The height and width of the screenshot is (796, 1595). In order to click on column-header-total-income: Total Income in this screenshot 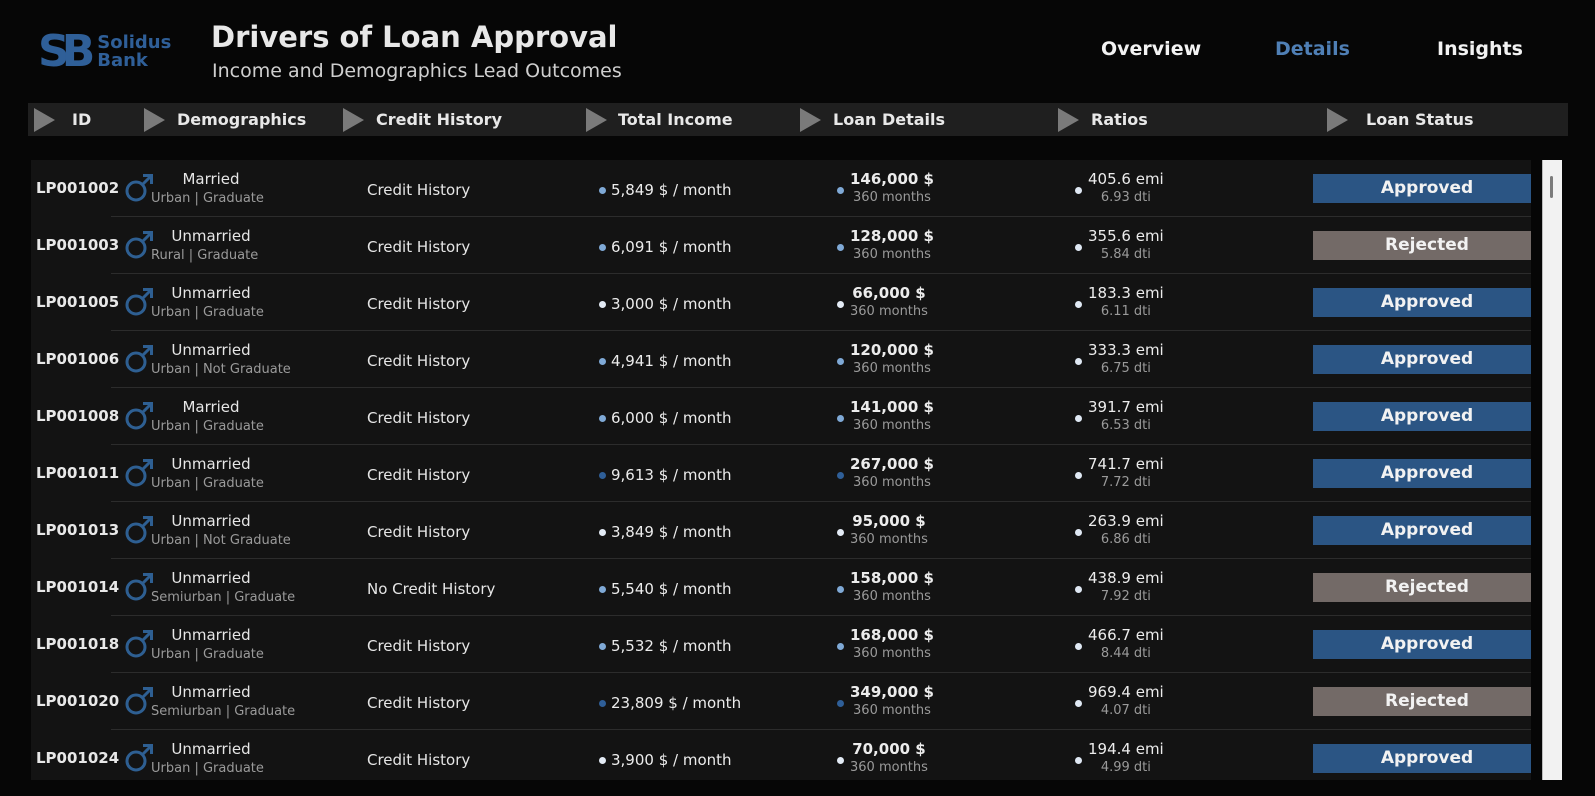, I will do `click(659, 119)`.